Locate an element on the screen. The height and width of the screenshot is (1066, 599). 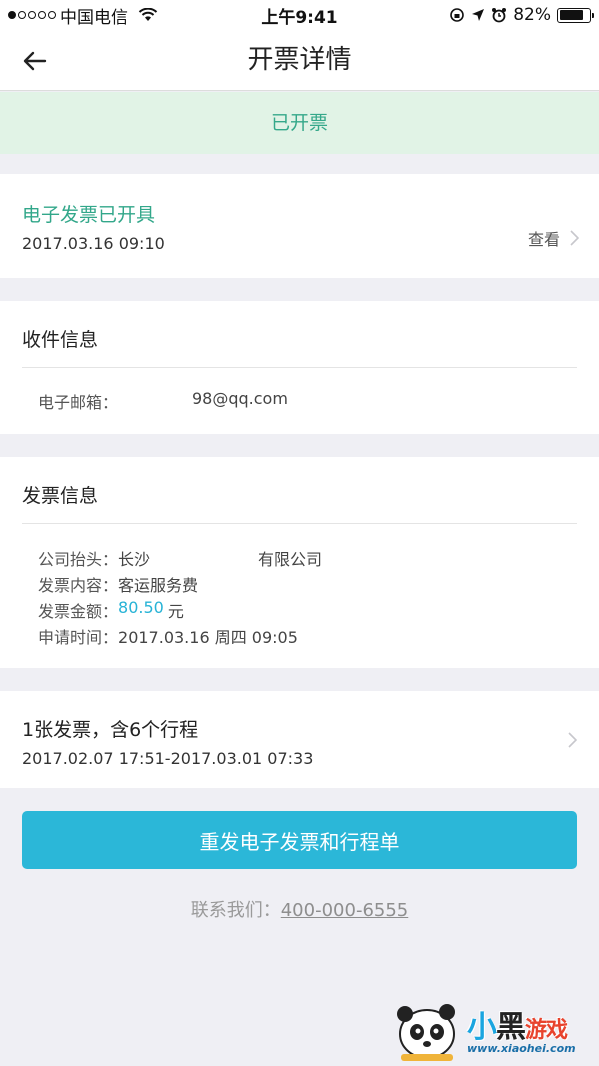
cell-signal-icon is located at coordinates (32, 15).